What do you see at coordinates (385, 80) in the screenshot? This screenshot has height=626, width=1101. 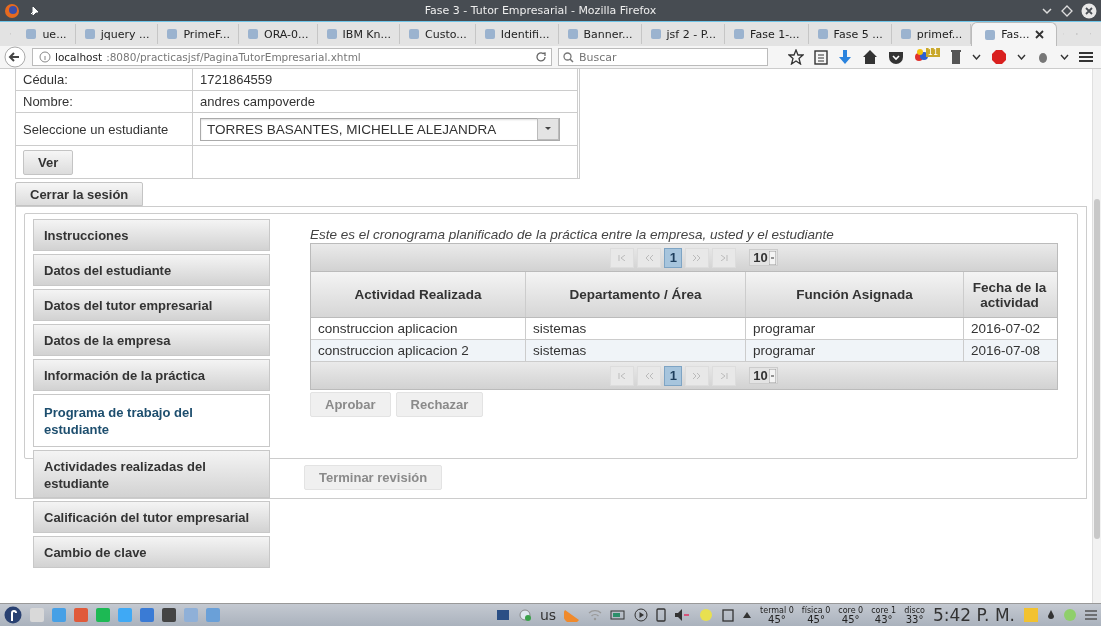 I see `field-value: 1721864559` at bounding box center [385, 80].